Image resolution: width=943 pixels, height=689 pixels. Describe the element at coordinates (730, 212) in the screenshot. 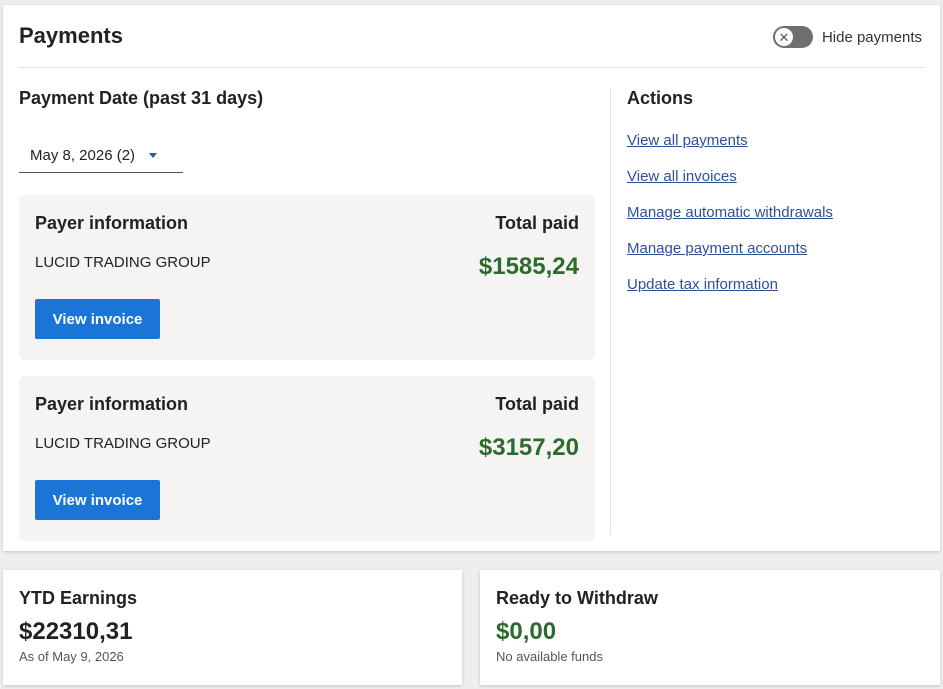

I see `manage-automatic-withdrawals-link: Manage automatic withdrawals` at that location.